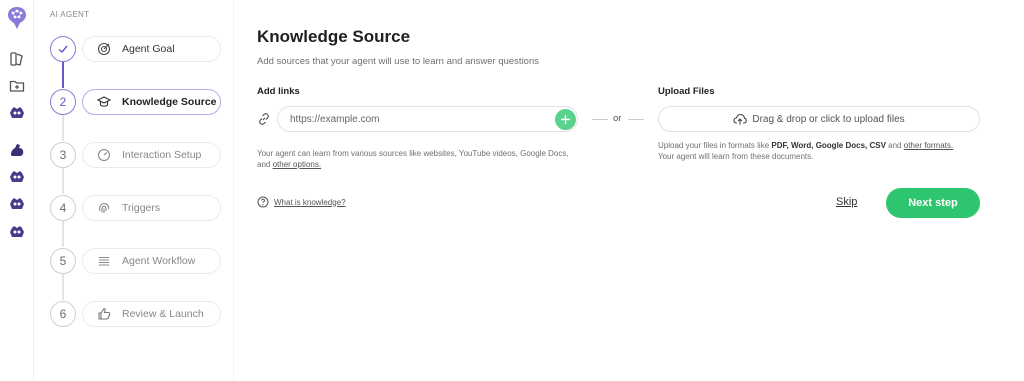 This screenshot has height=381, width=1024. I want to click on step-interaction-setup: Interaction Setup, so click(151, 155).